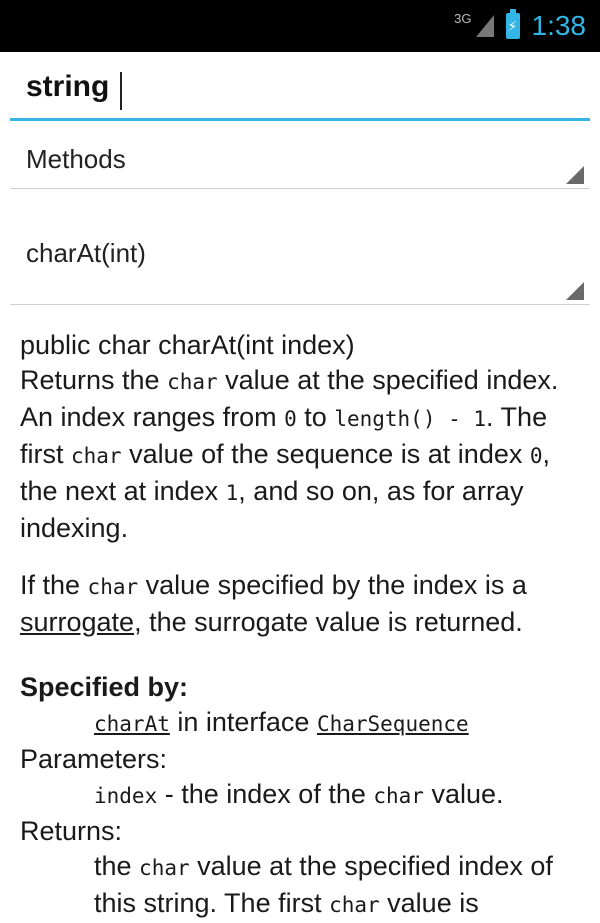 This screenshot has width=600, height=923. What do you see at coordinates (71, 831) in the screenshot?
I see `returns-heading: Returns:` at bounding box center [71, 831].